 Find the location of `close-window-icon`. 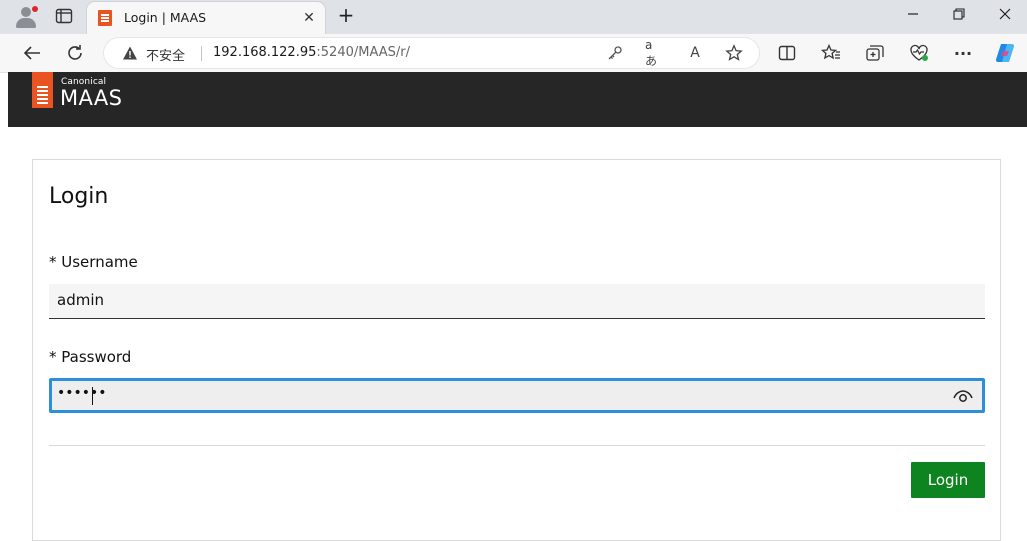

close-window-icon is located at coordinates (1005, 17).